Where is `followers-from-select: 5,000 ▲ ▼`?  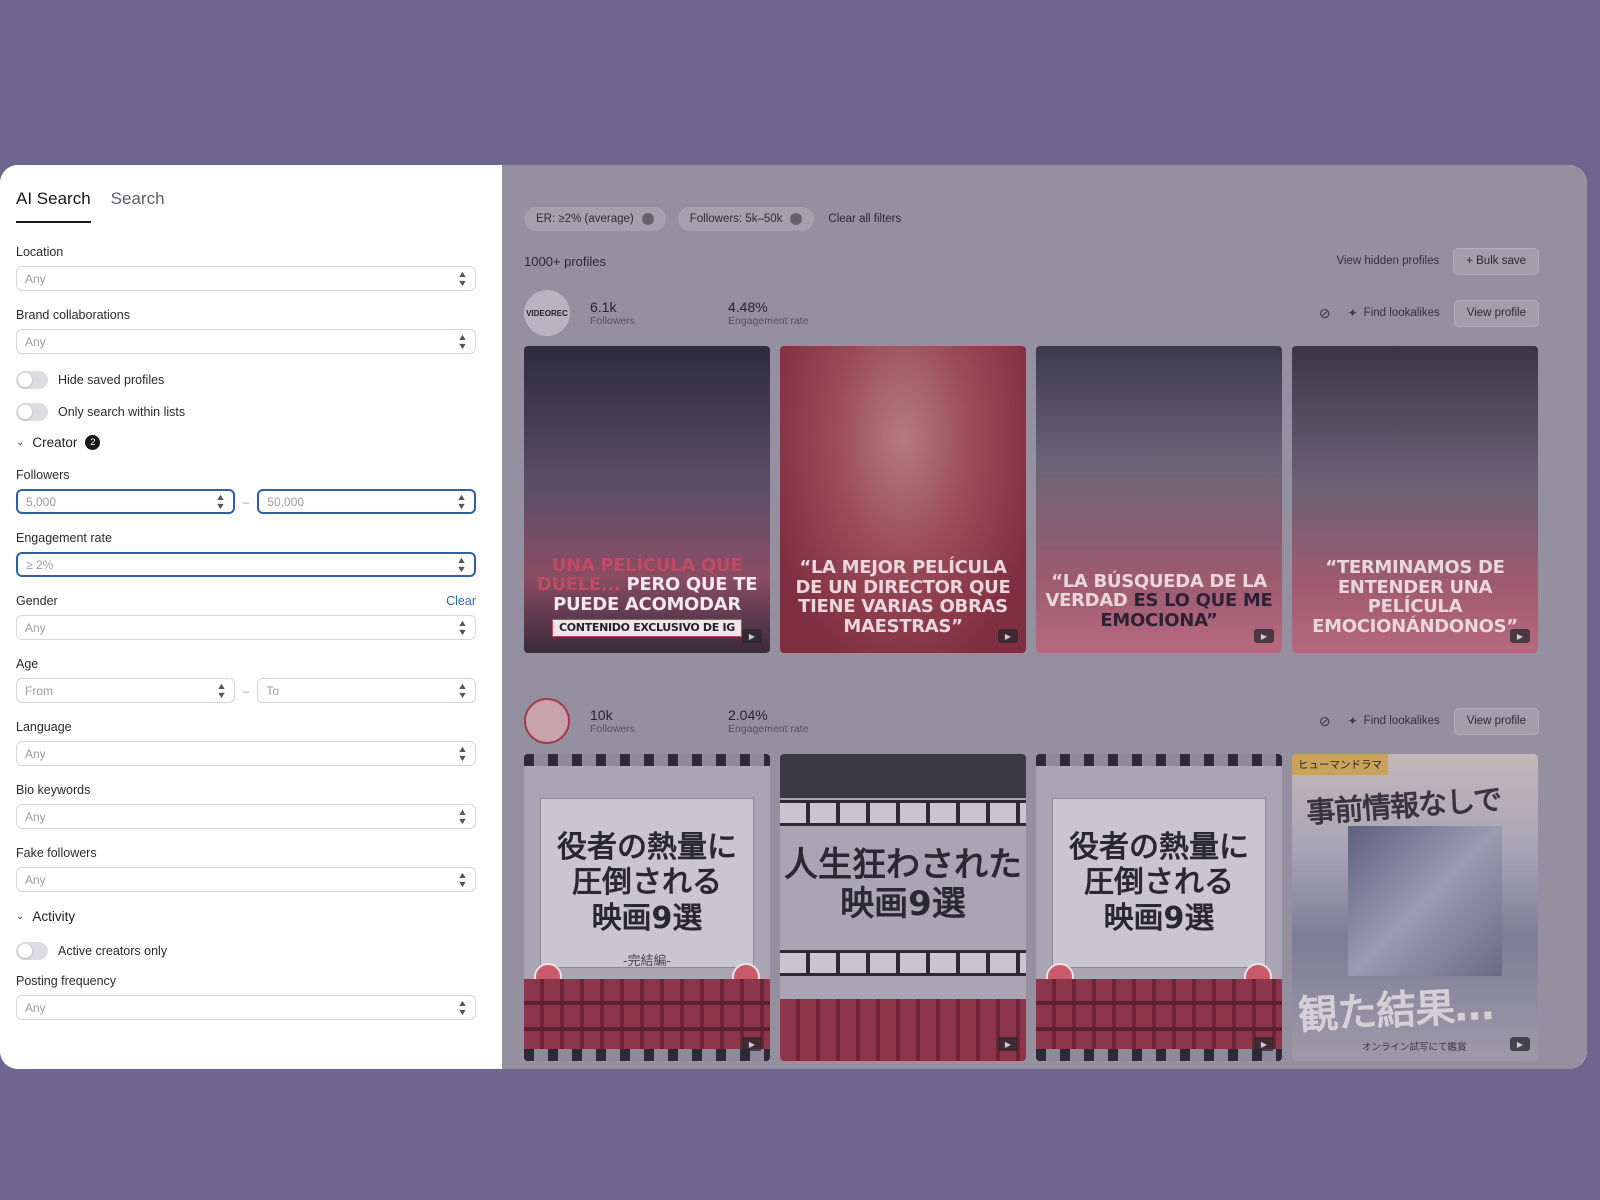
followers-from-select: 5,000 ▲ ▼ is located at coordinates (125, 501).